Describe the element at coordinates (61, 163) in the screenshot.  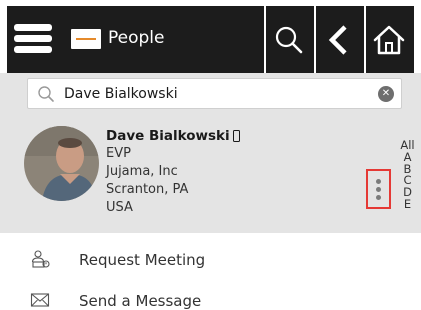
I see `avatar` at that location.